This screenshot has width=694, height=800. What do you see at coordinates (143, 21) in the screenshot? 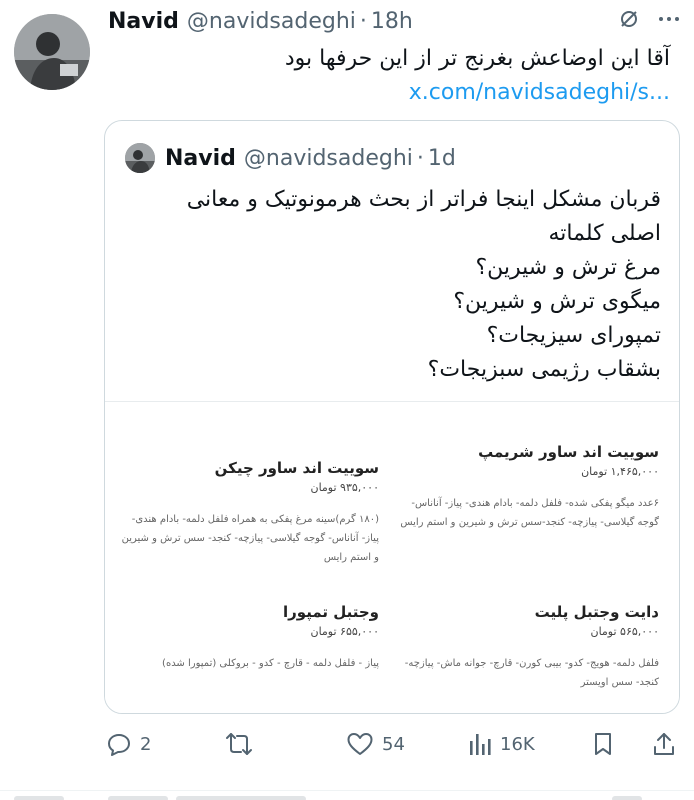
I see `author-name: Navid` at bounding box center [143, 21].